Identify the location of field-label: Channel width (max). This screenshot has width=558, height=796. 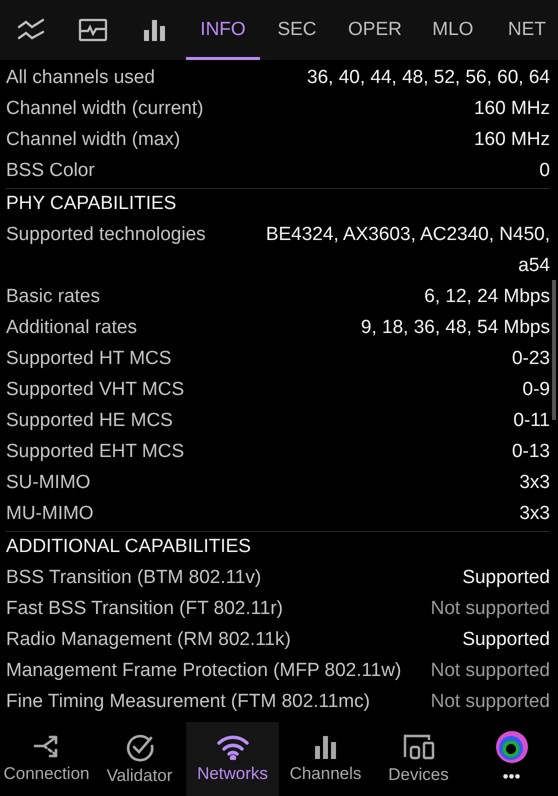
(93, 140).